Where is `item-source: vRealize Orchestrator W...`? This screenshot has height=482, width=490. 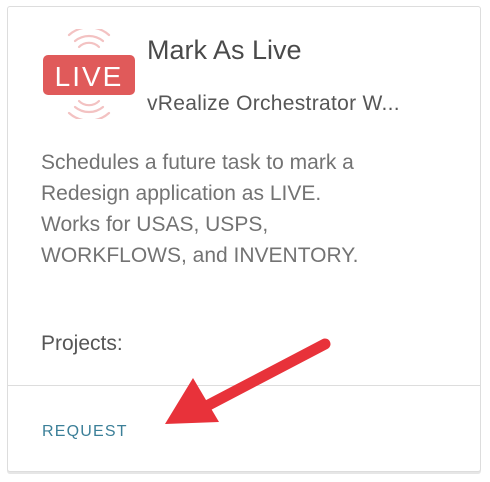
item-source: vRealize Orchestrator W... is located at coordinates (273, 103).